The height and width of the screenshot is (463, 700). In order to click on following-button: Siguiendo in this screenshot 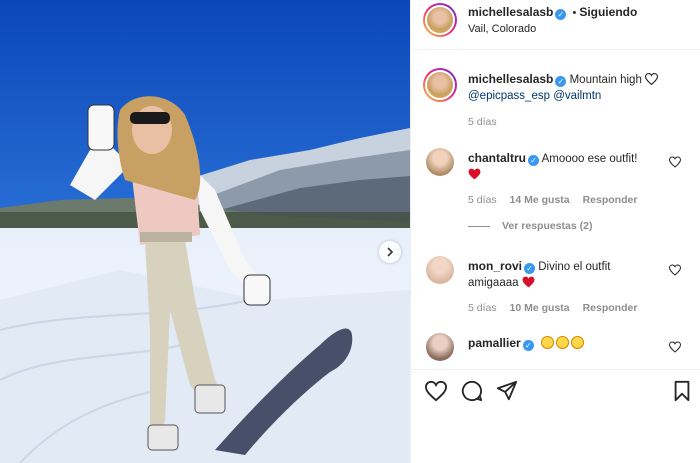, I will do `click(608, 12)`.